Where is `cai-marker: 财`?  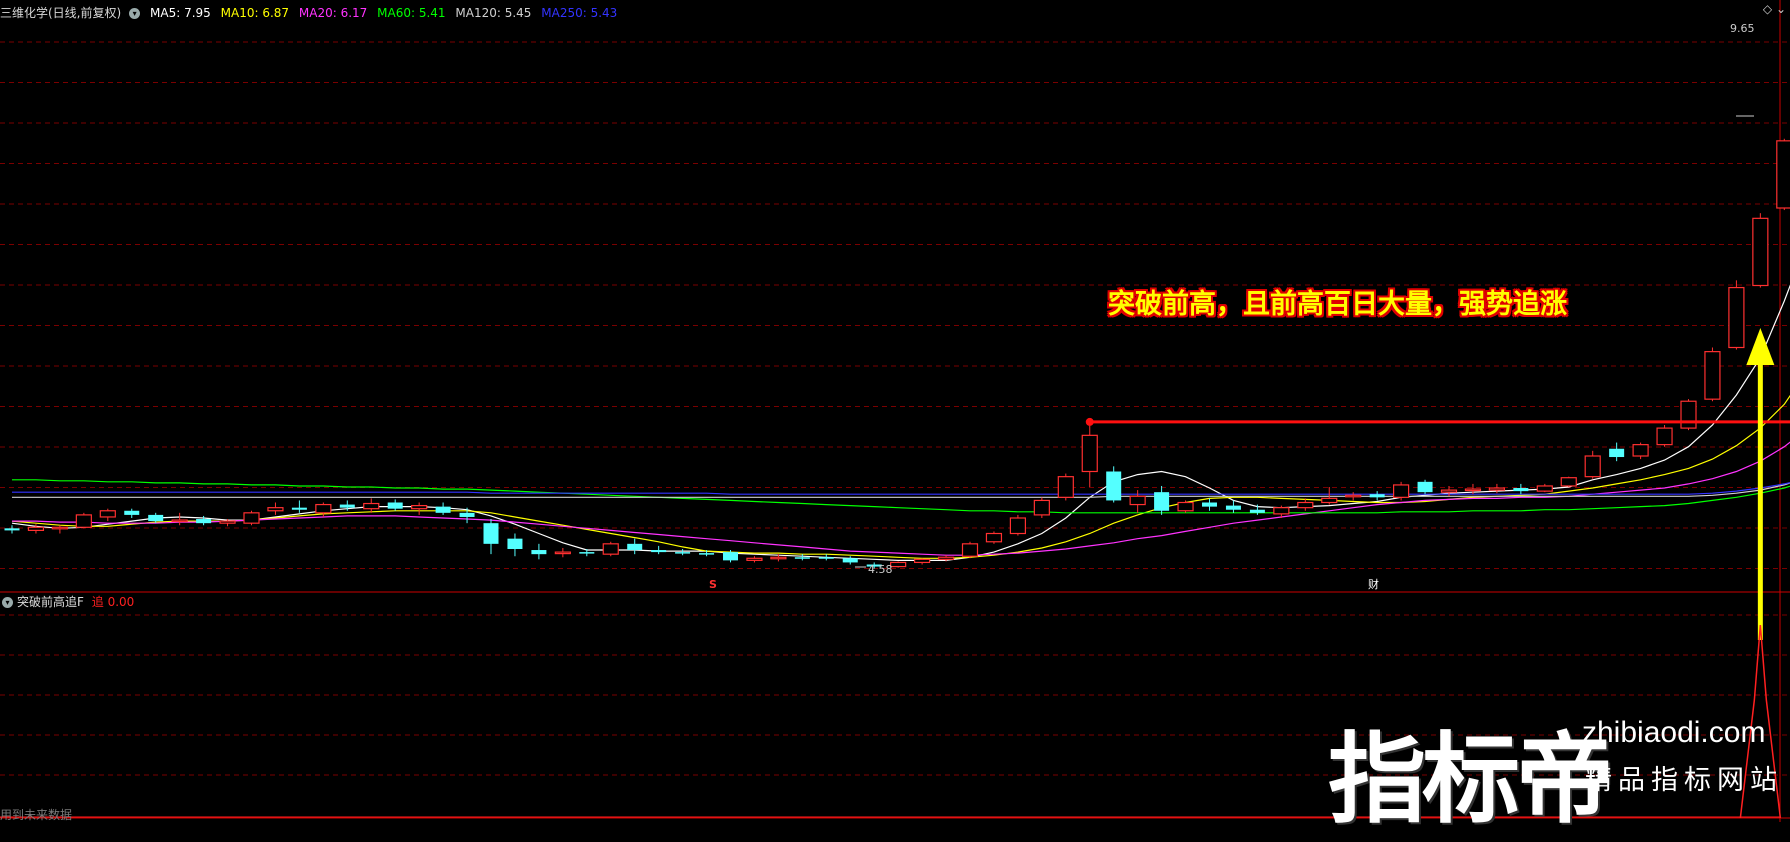 cai-marker: 财 is located at coordinates (1373, 584).